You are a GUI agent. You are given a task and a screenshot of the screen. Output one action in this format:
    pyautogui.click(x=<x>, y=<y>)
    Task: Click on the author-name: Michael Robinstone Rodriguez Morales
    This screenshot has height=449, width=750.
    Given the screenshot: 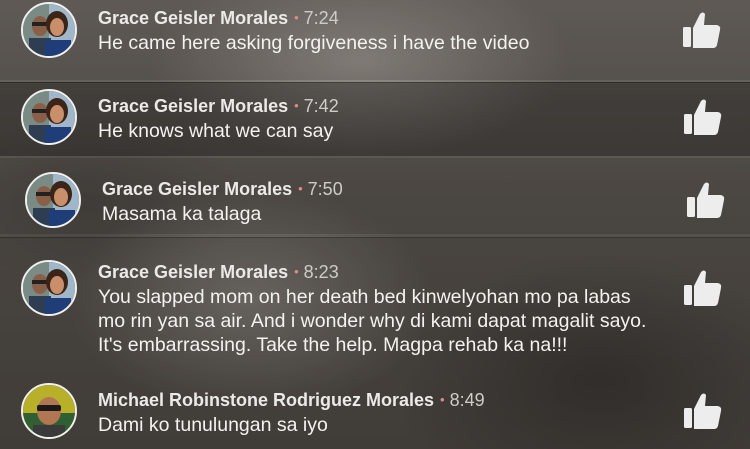 What is the action you would take?
    pyautogui.click(x=266, y=400)
    